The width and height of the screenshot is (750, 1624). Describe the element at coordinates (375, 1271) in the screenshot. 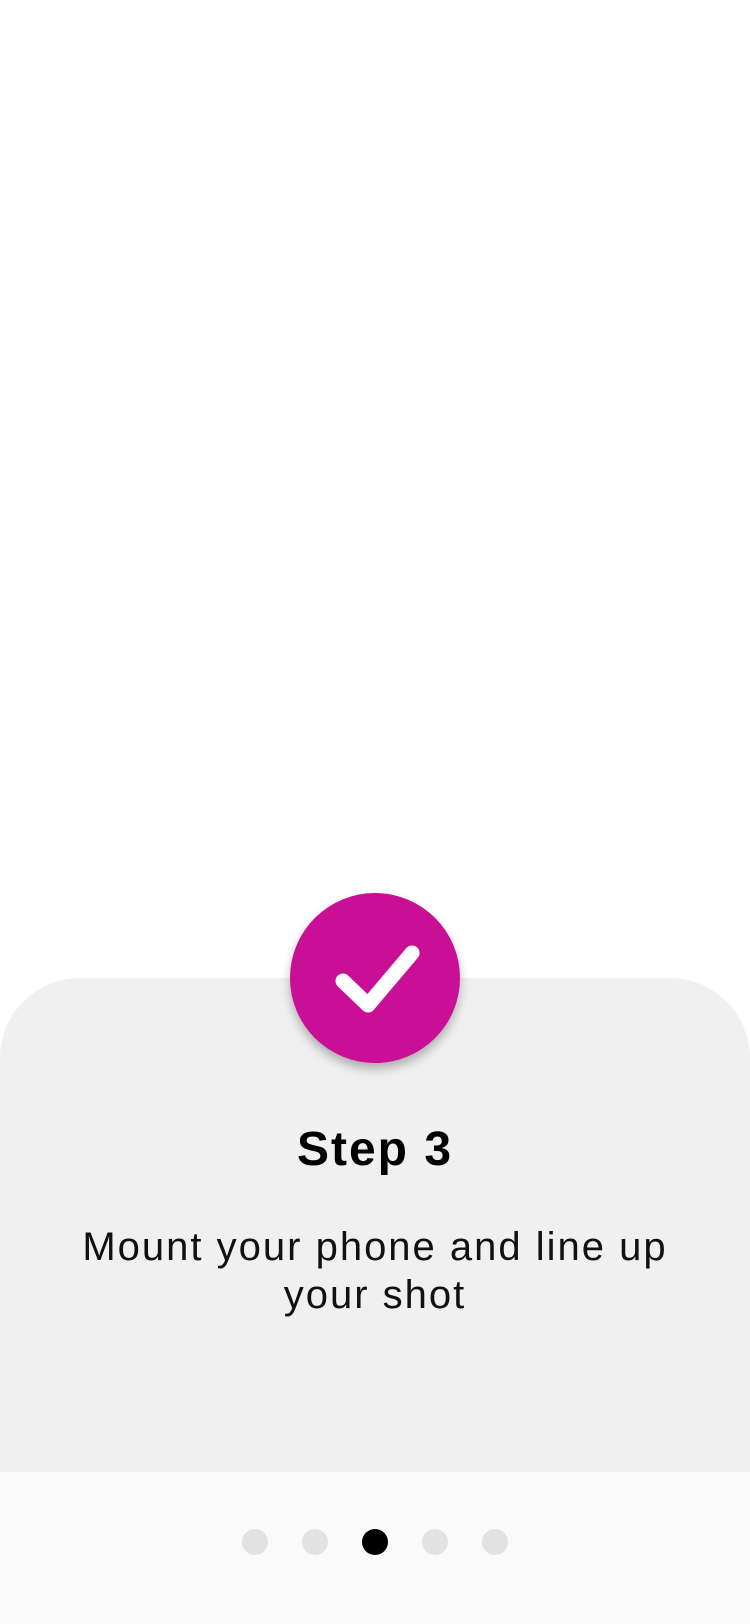

I see `step-description: Mount your phone and line up your shot` at that location.